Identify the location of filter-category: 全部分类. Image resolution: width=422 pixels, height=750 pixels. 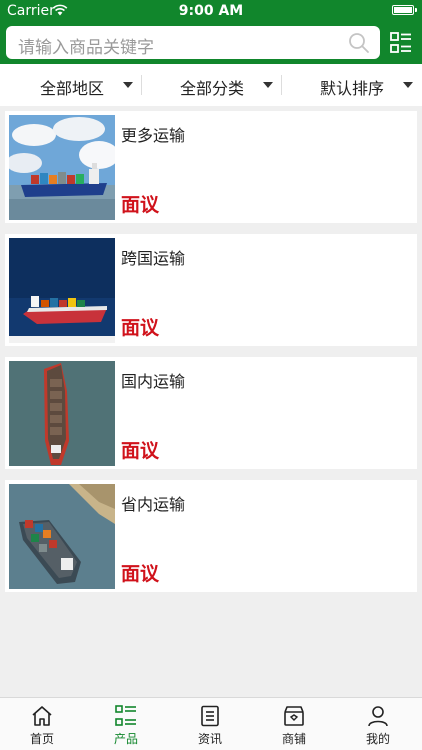
(211, 85).